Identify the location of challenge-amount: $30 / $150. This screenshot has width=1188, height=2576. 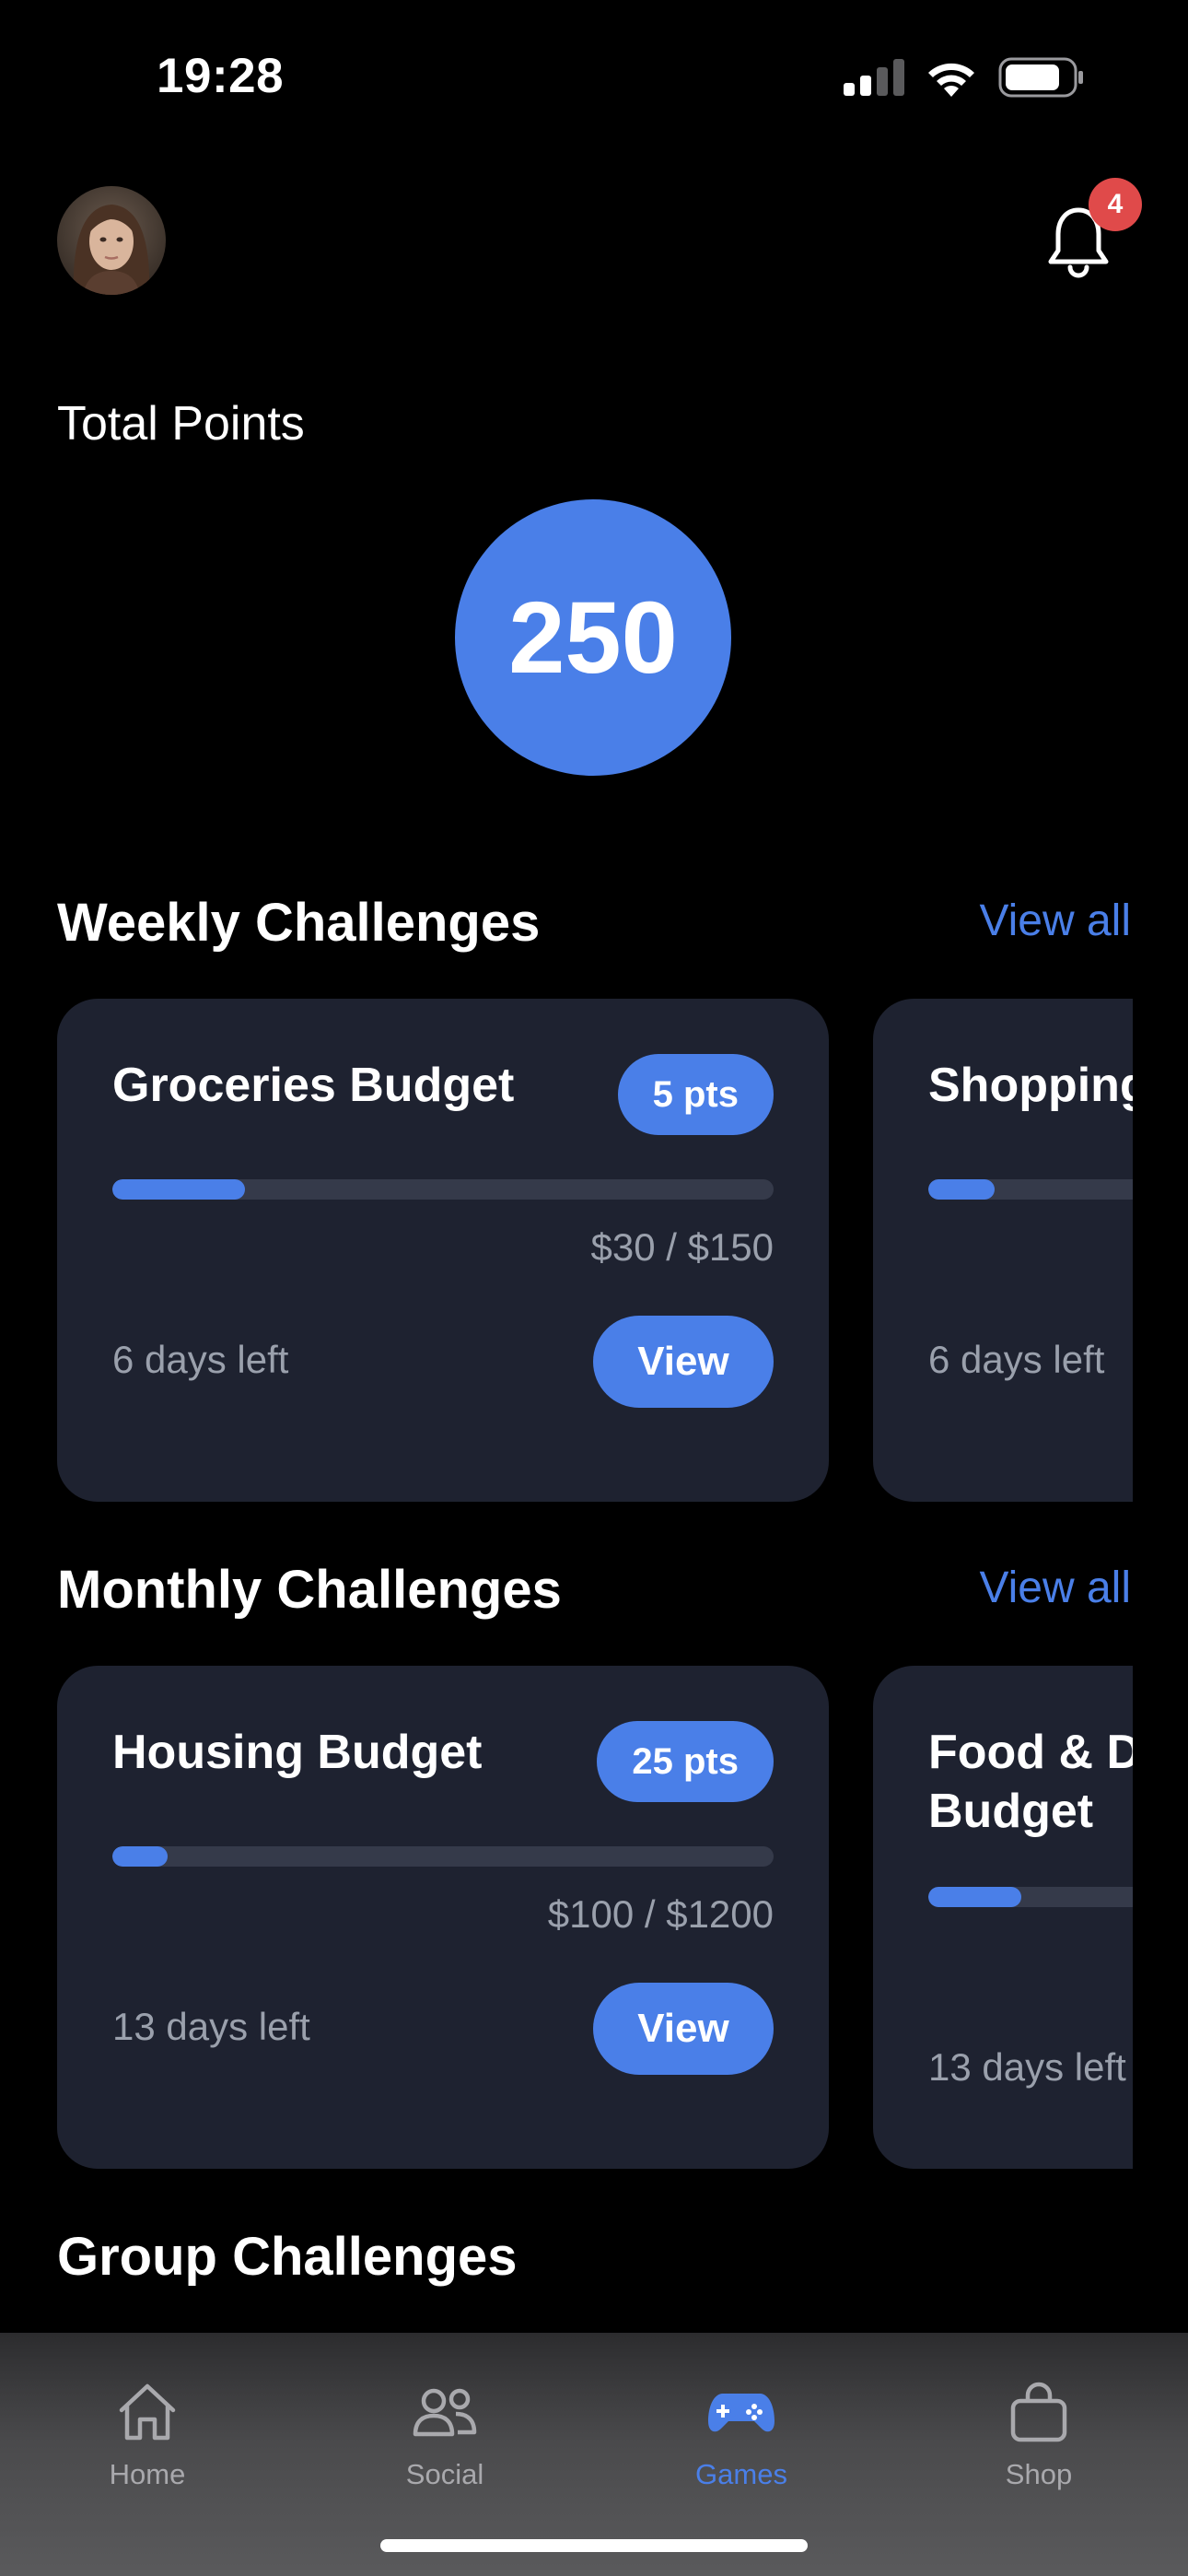
(682, 1247).